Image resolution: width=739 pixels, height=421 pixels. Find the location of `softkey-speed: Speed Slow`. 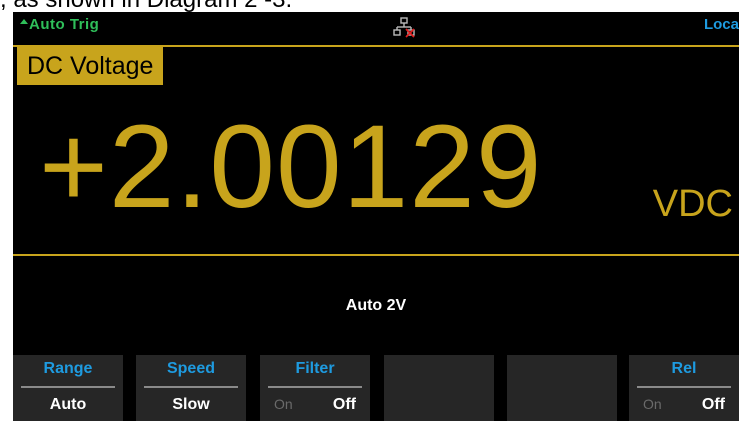

softkey-speed: Speed Slow is located at coordinates (191, 388).